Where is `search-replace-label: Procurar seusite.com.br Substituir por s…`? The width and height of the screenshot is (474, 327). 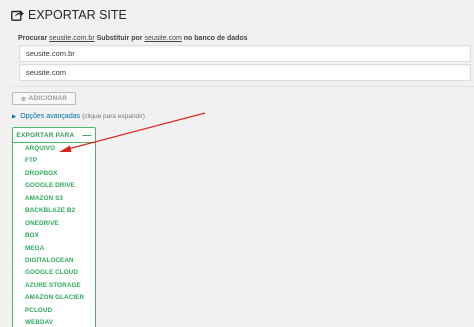 search-replace-label: Procurar seusite.com.br Substituir por s… is located at coordinates (133, 38).